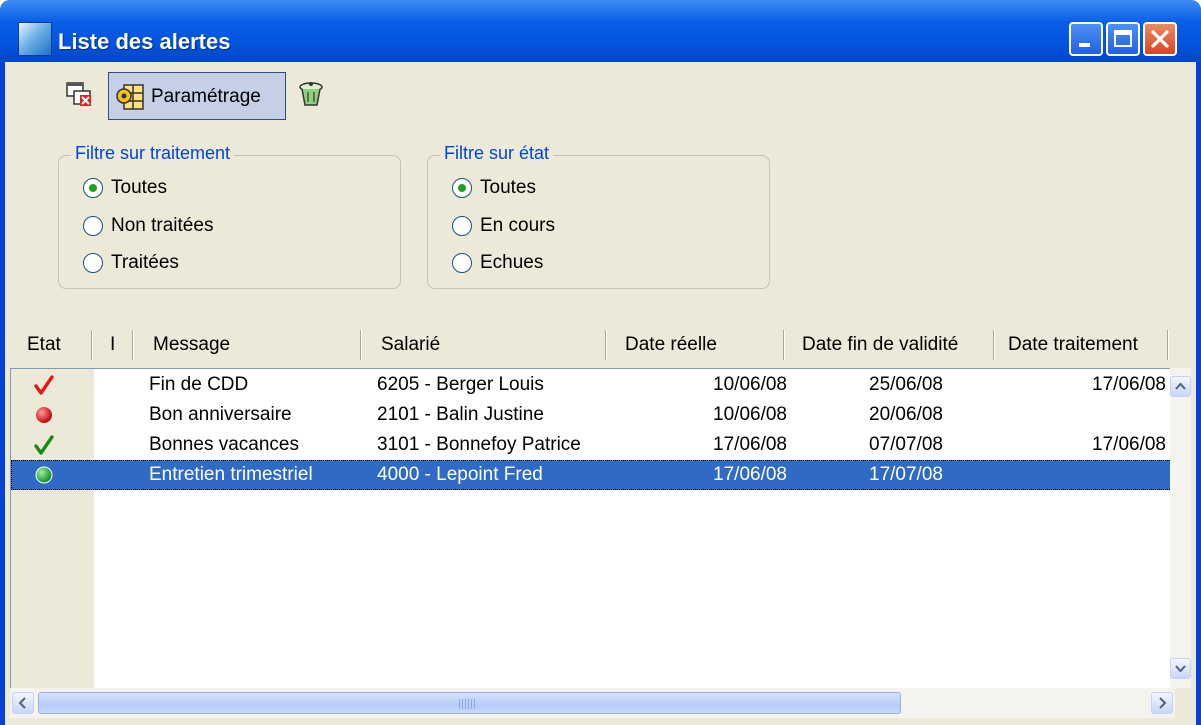  I want to click on title-bar: Liste des alertes, so click(600, 31).